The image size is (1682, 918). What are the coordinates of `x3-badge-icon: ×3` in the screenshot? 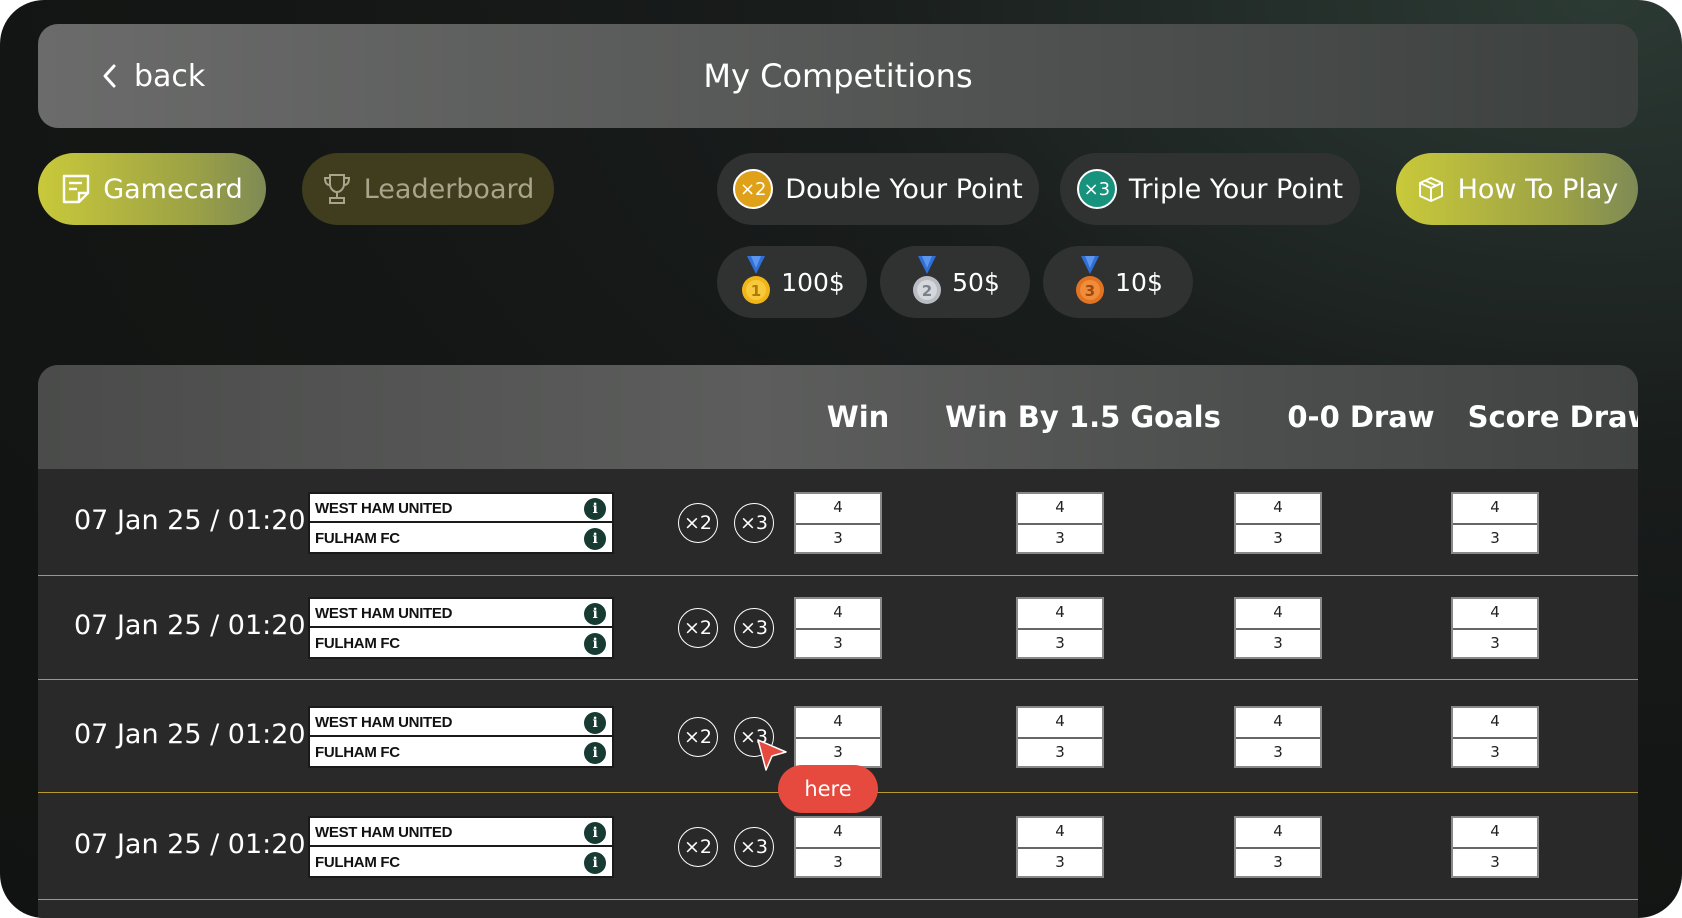 It's located at (1096, 189).